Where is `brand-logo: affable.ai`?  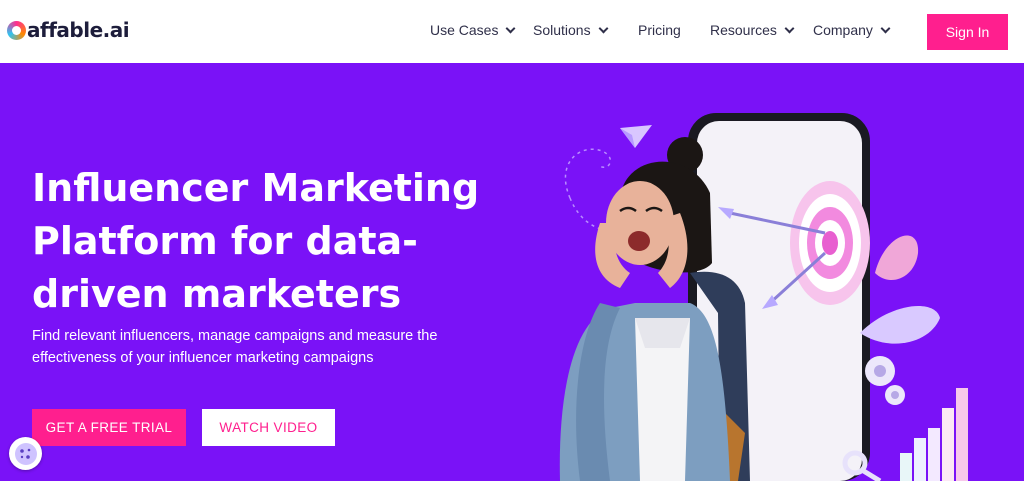
brand-logo: affable.ai is located at coordinates (68, 30).